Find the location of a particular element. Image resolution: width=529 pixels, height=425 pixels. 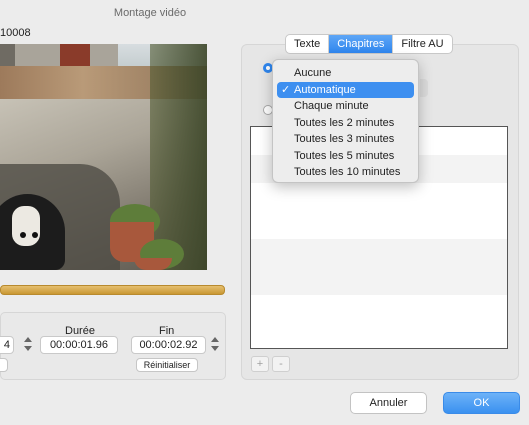

menu-item-3-minutes: Toutes les 3 minutes is located at coordinates (345, 139).